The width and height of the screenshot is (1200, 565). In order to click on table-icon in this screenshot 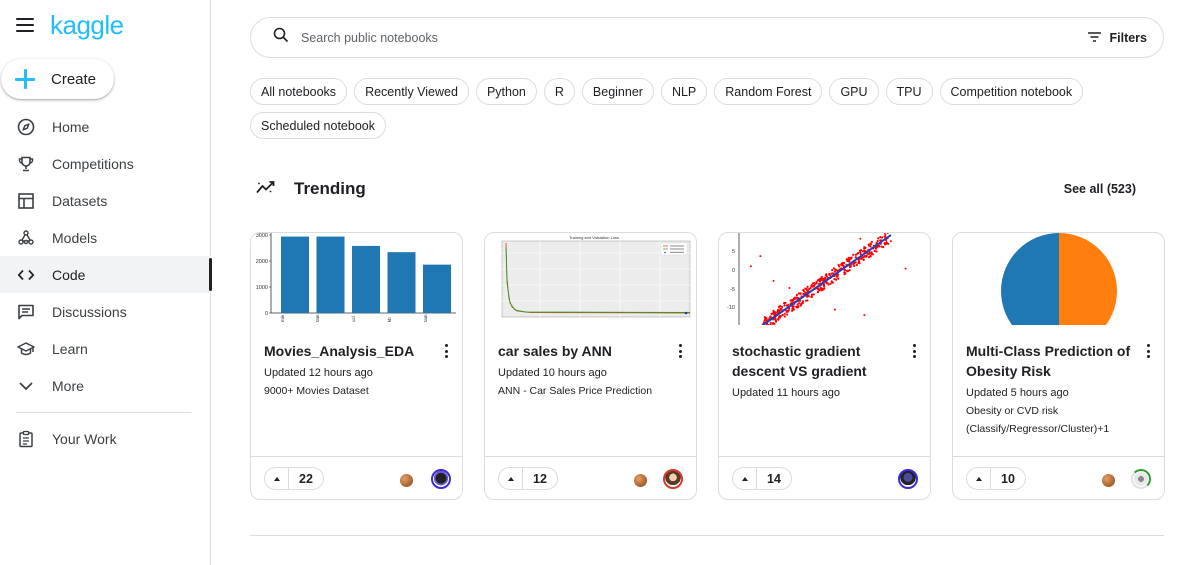, I will do `click(26, 201)`.